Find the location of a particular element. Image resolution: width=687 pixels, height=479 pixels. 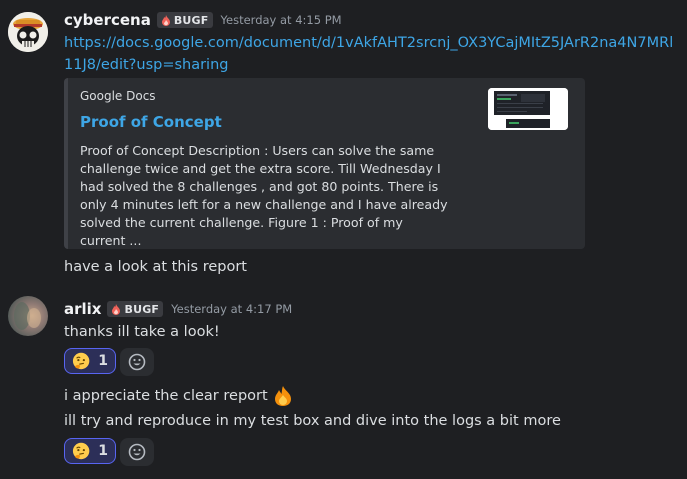

embed-thumbnail is located at coordinates (528, 109).